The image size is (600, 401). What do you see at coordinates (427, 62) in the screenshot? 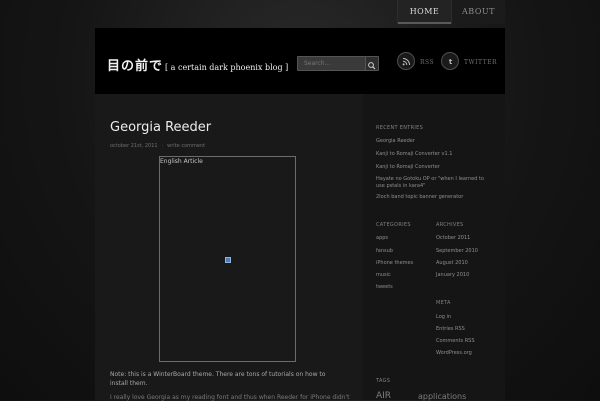
I see `rss-label: RSS` at bounding box center [427, 62].